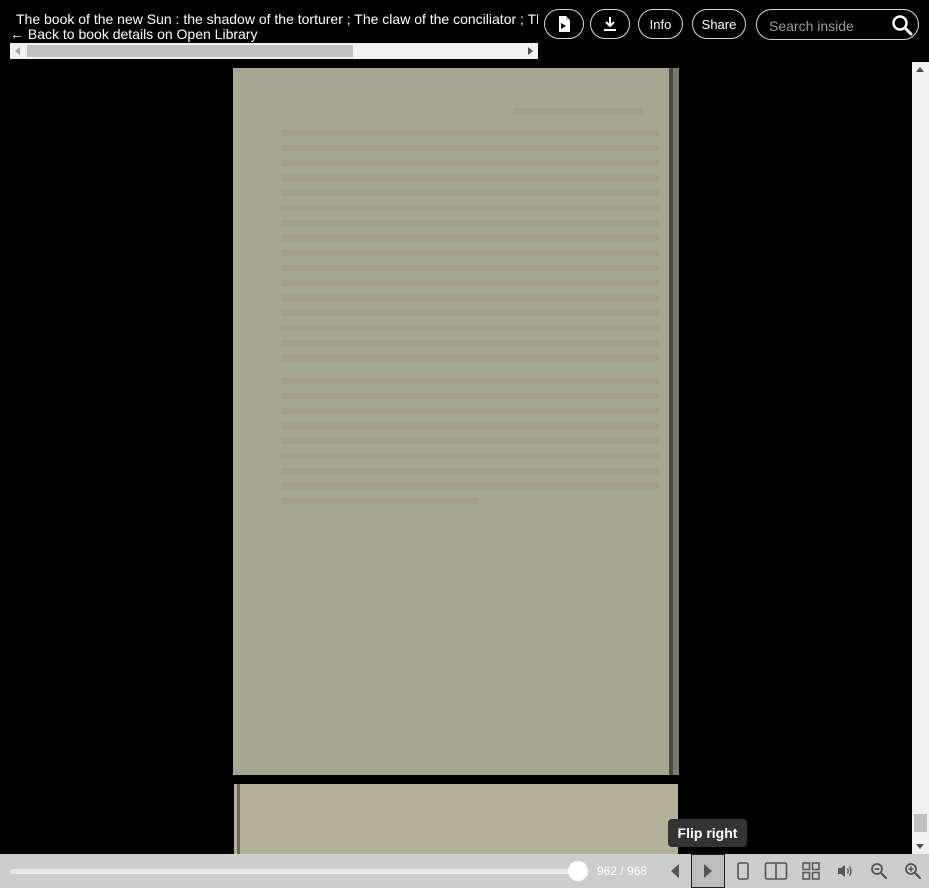 This screenshot has height=888, width=929. What do you see at coordinates (902, 25) in the screenshot?
I see `search-icon` at bounding box center [902, 25].